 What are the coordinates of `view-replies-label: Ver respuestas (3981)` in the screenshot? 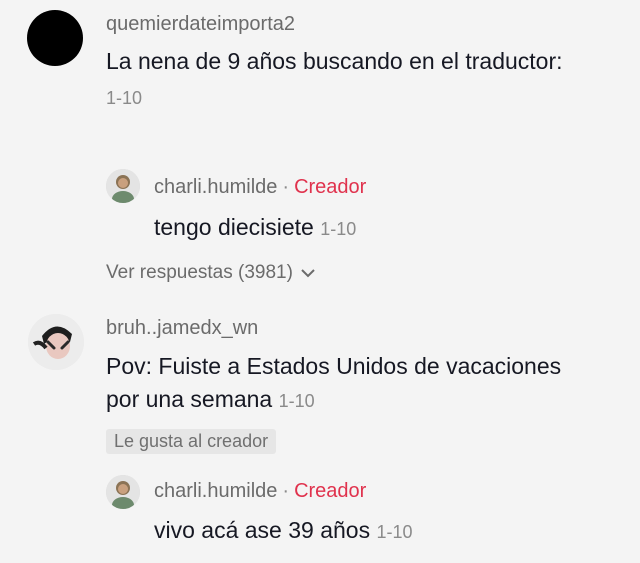 It's located at (199, 272).